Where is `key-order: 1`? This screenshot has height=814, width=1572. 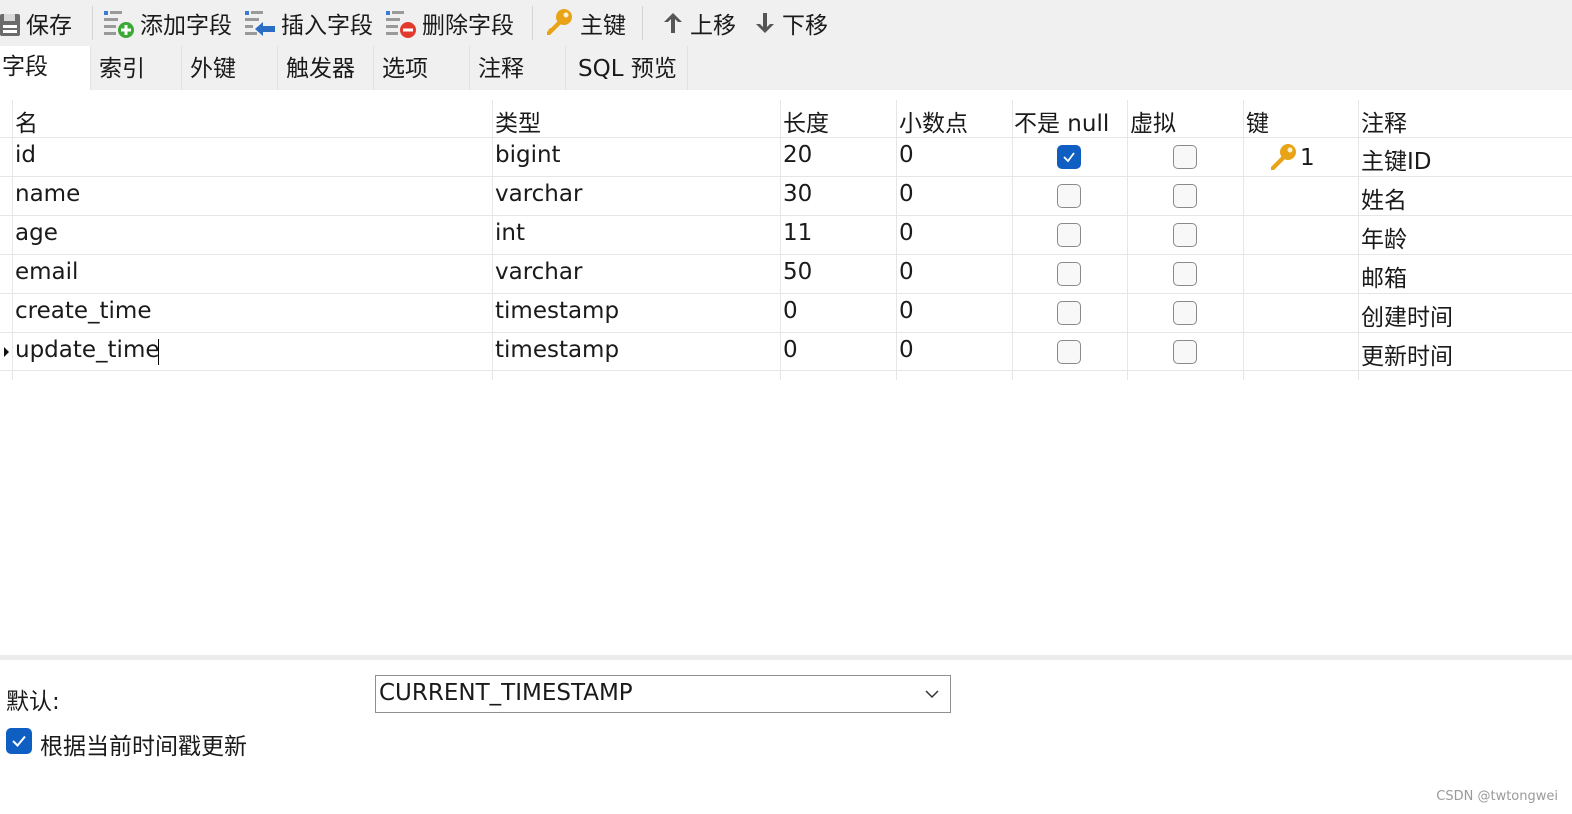
key-order: 1 is located at coordinates (1307, 158).